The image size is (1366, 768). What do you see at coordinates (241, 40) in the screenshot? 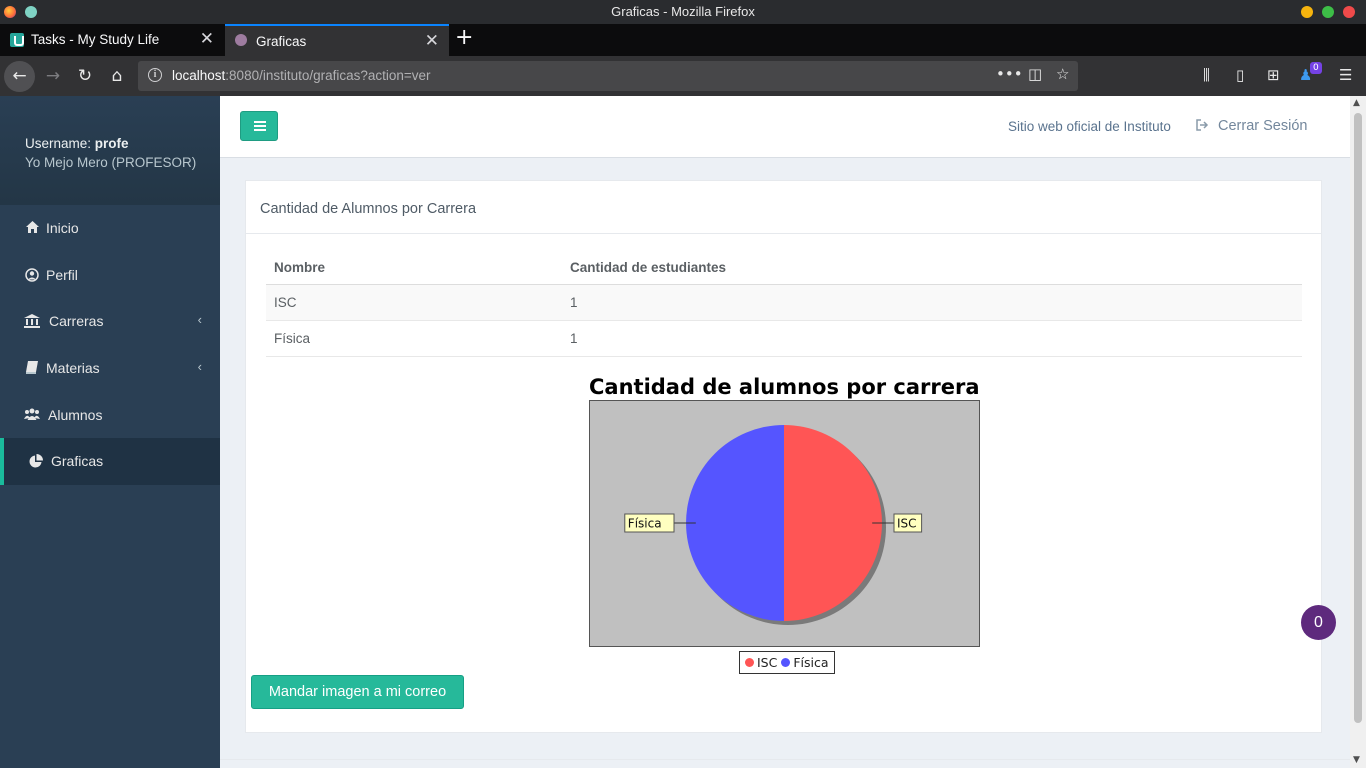
I see `site-favicon-icon` at bounding box center [241, 40].